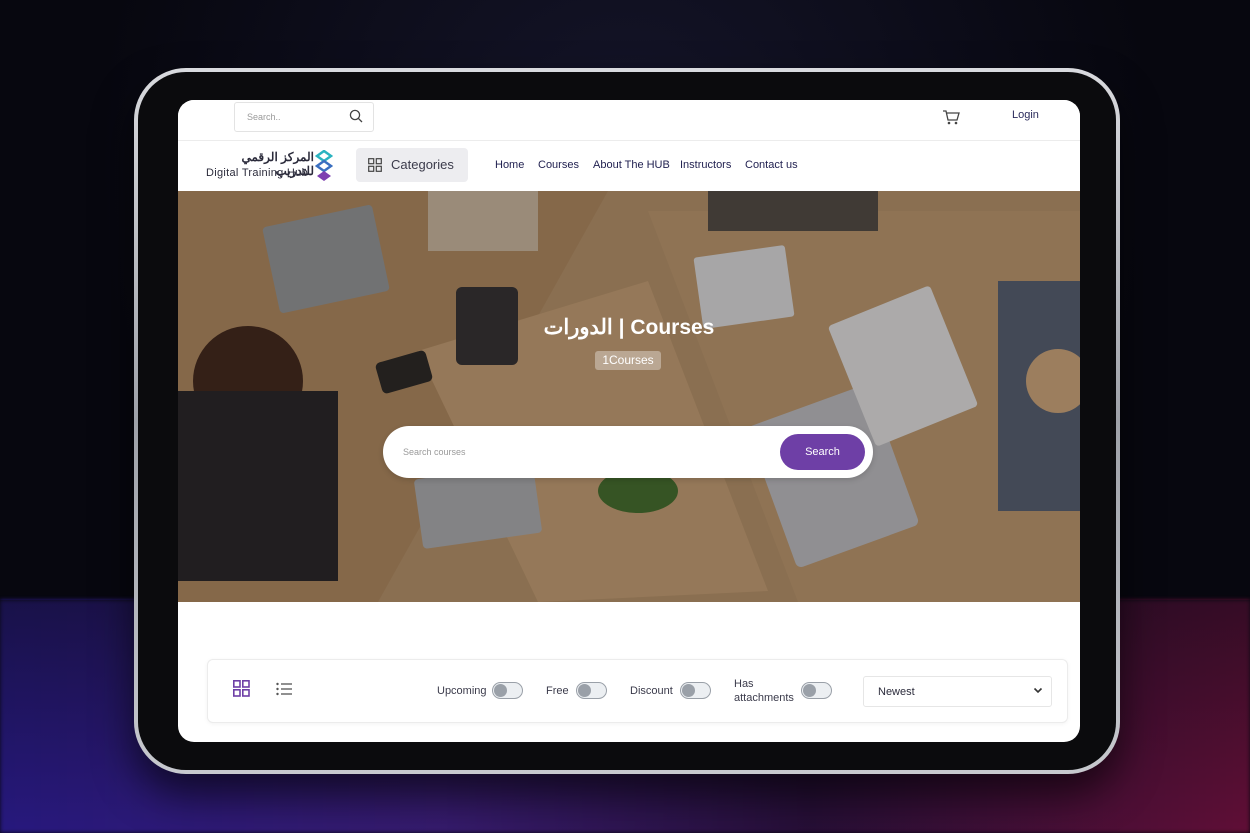 This screenshot has height=833, width=1250. Describe the element at coordinates (509, 165) in the screenshot. I see `nav-link-home: Home` at that location.